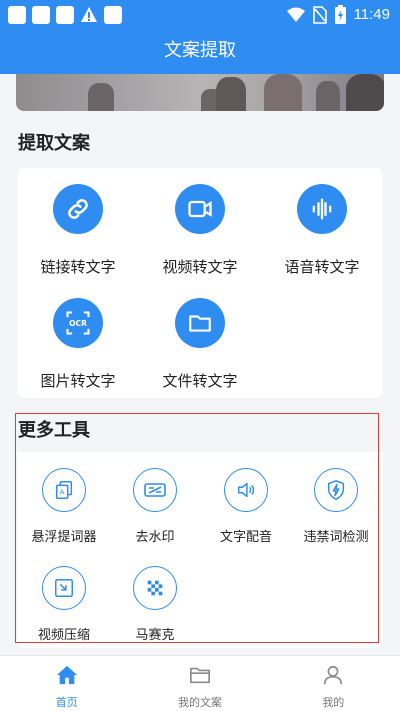 Image resolution: width=400 pixels, height=711 pixels. I want to click on text-to-speech-button: 文字配音, so click(246, 506).